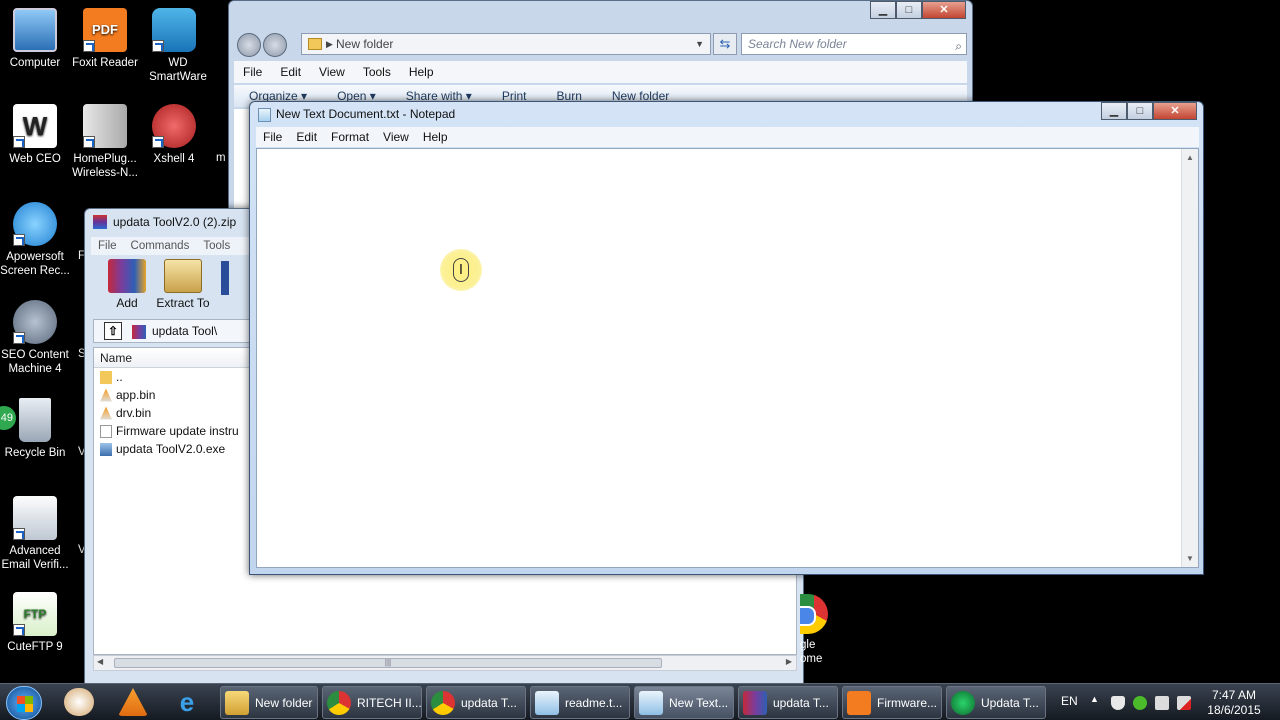  I want to click on up-one-level-button: ⇧, so click(113, 331).